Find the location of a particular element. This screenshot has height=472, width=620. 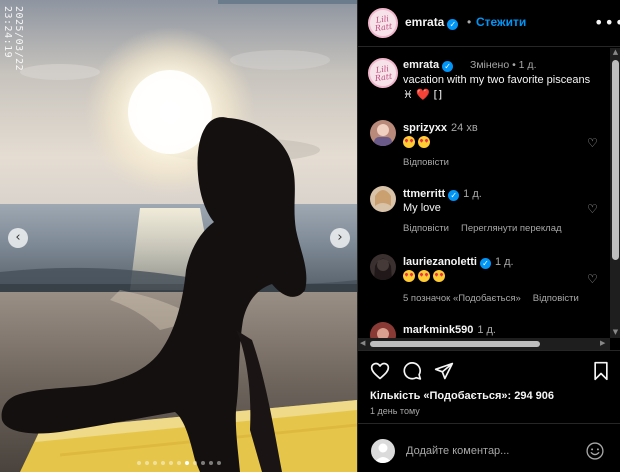

scroll-left-arrow-icon: ◀ is located at coordinates (362, 343).